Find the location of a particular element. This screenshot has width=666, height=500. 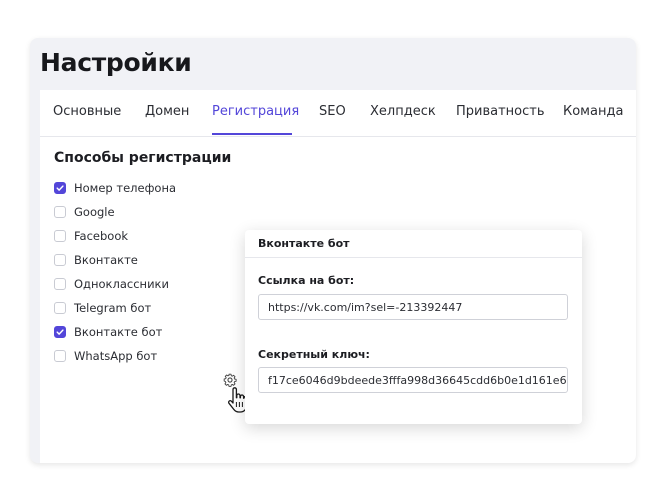

popup-header: Вконтакте бот is located at coordinates (413, 244).